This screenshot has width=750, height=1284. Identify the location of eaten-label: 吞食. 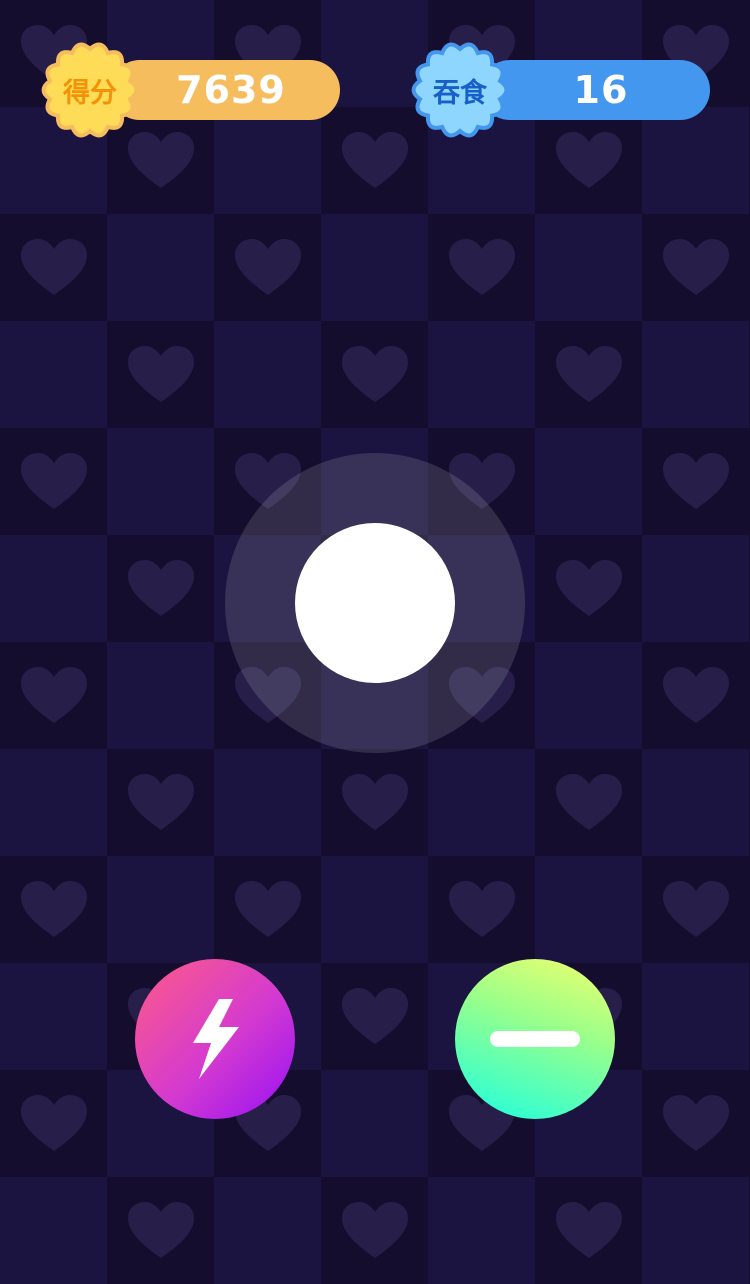
(460, 93).